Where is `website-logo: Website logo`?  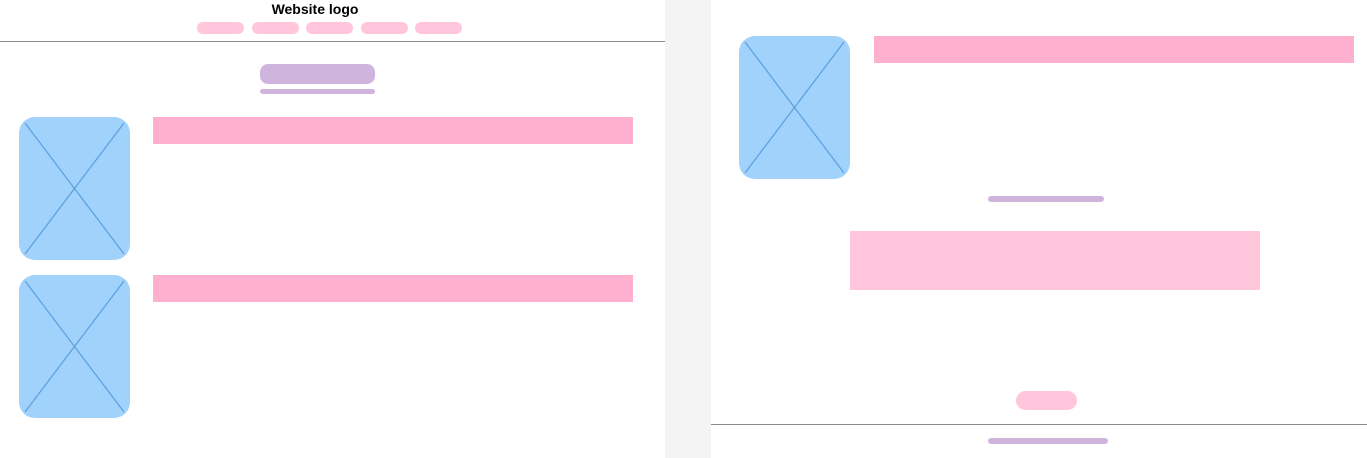 website-logo: Website logo is located at coordinates (315, 9).